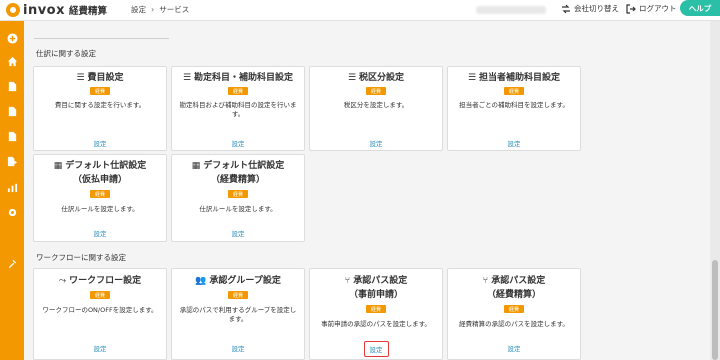 The height and width of the screenshot is (360, 720). I want to click on users-icon: 👥, so click(201, 281).